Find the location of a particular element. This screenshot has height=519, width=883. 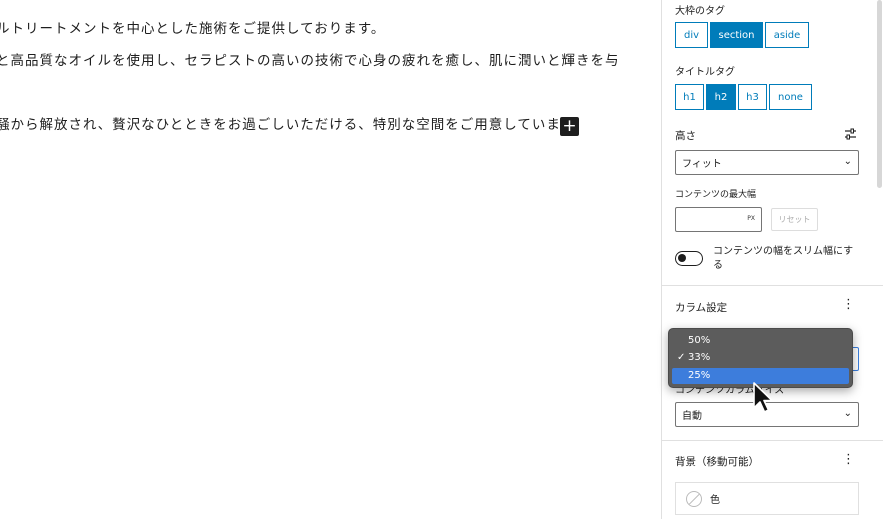

title-tag-none-button: none is located at coordinates (790, 97).